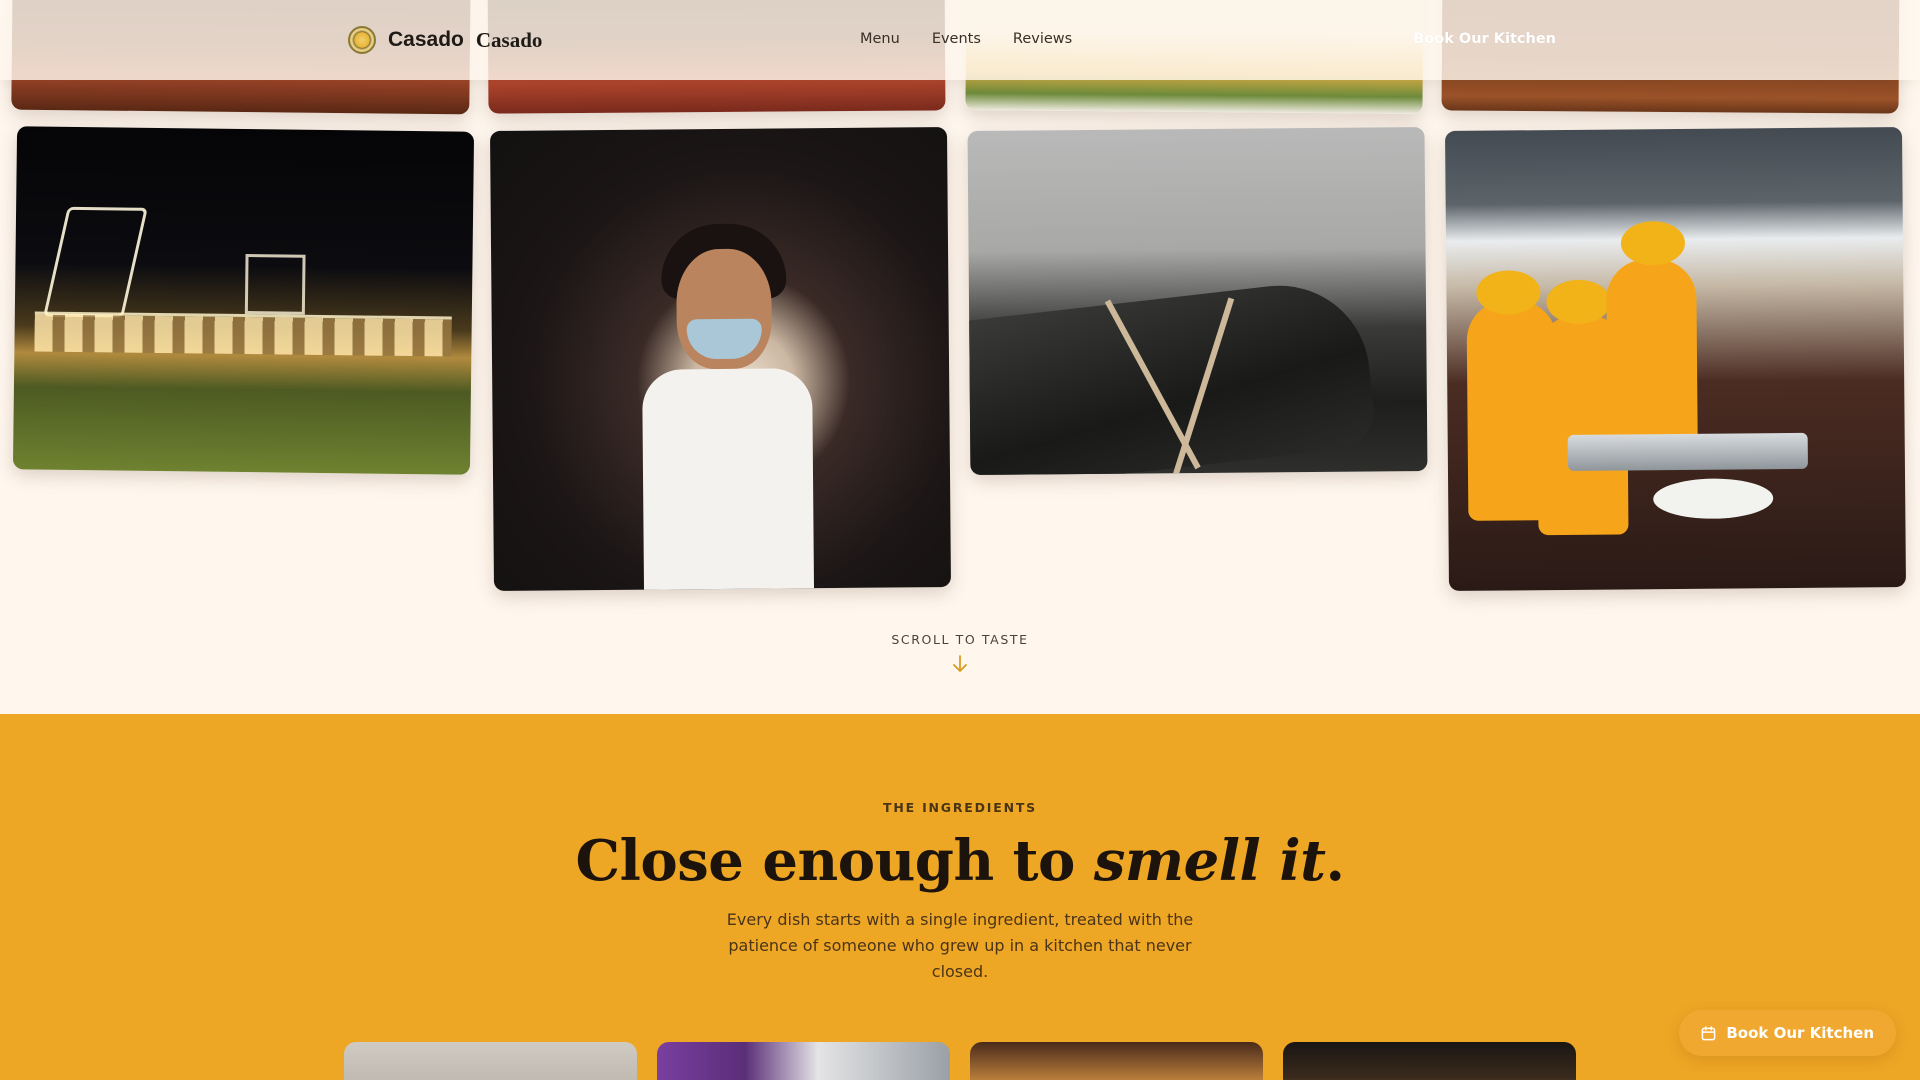 The width and height of the screenshot is (1920, 1080). I want to click on brand-logo-link: Casado Casado, so click(445, 40).